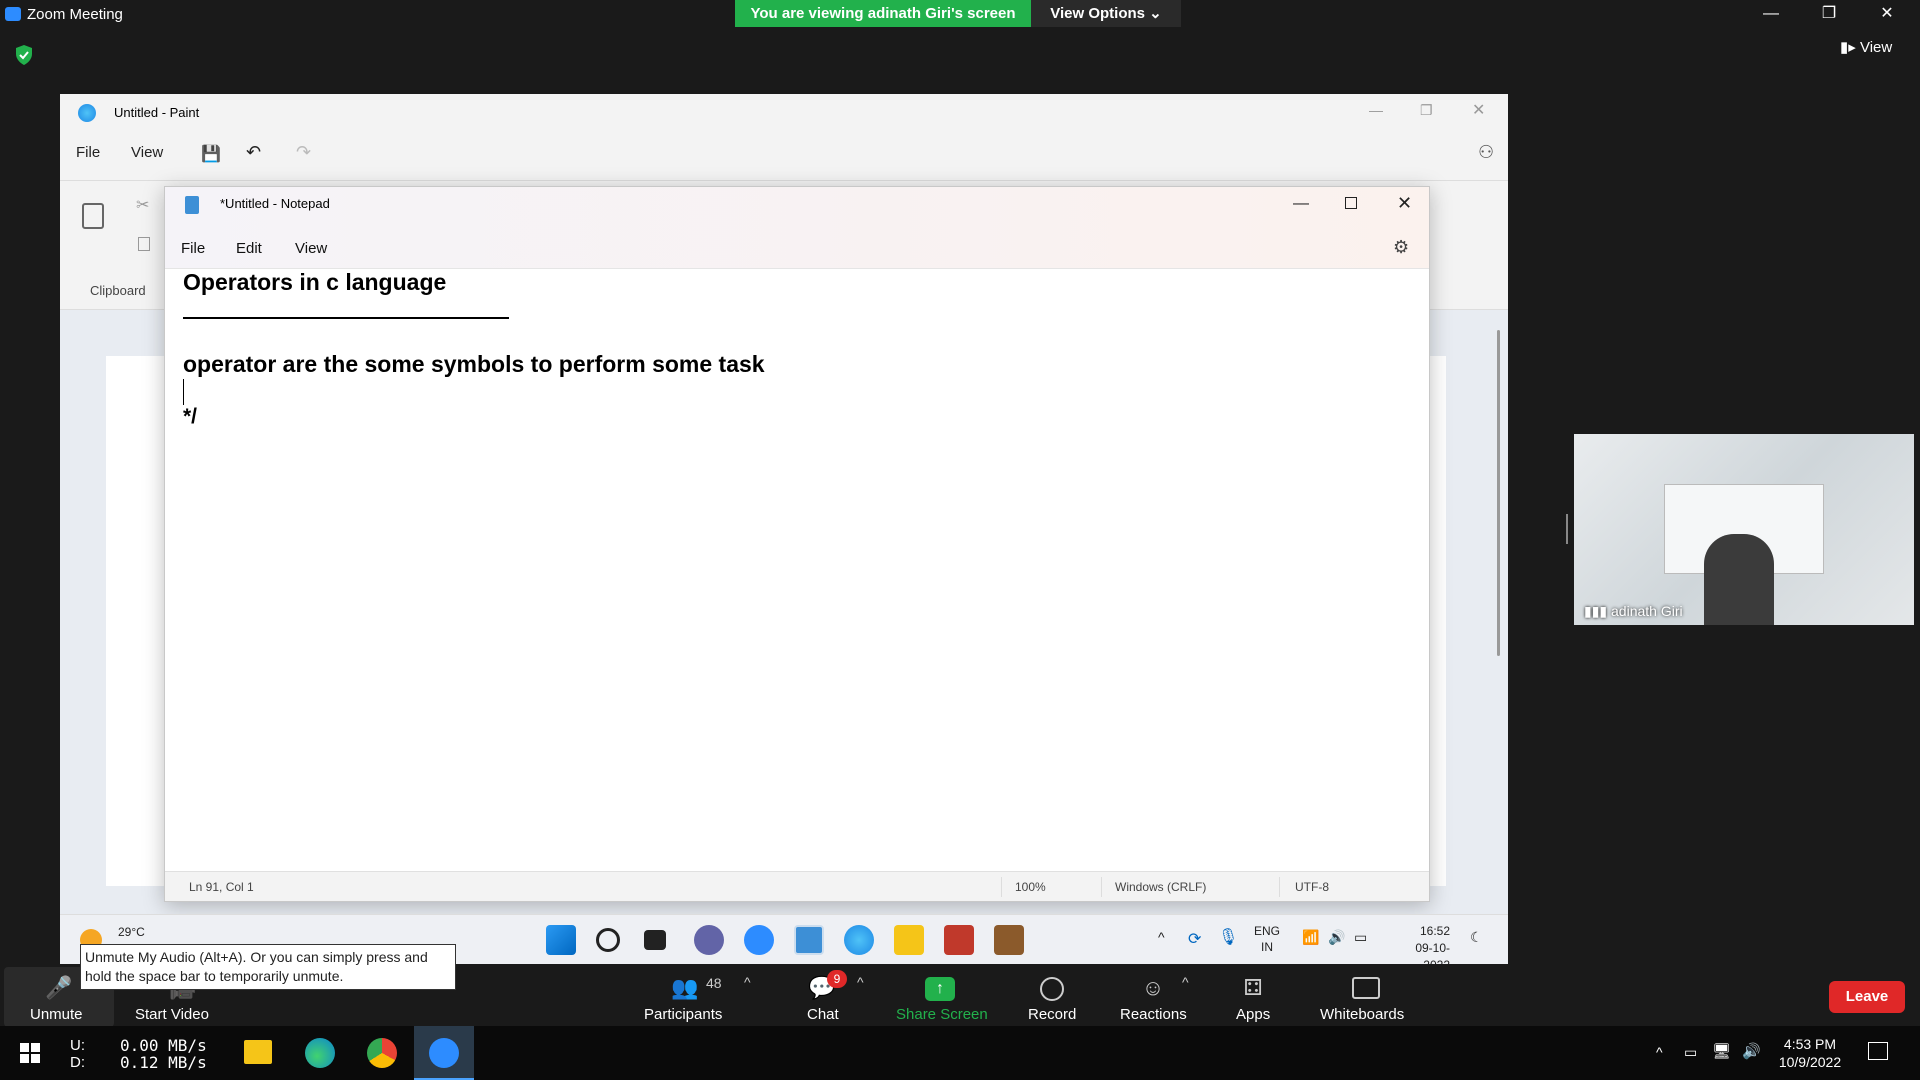  I want to click on view-options-button: View Options ⌄, so click(1106, 13).